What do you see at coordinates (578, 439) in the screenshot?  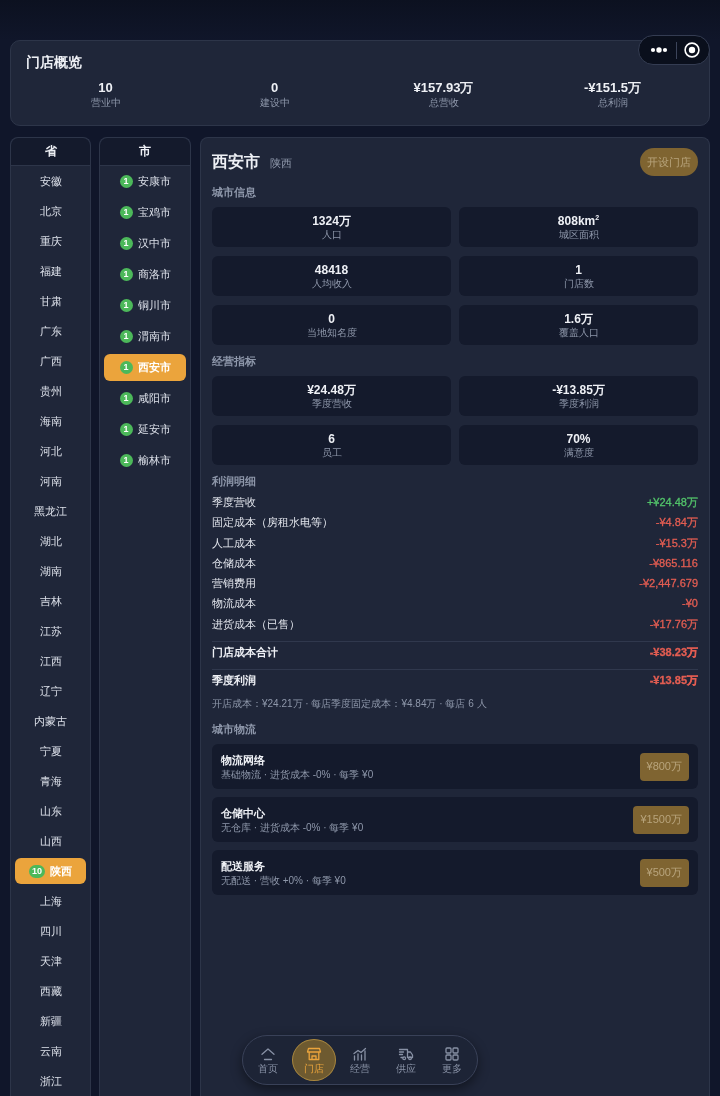 I see `tile-value: 70%` at bounding box center [578, 439].